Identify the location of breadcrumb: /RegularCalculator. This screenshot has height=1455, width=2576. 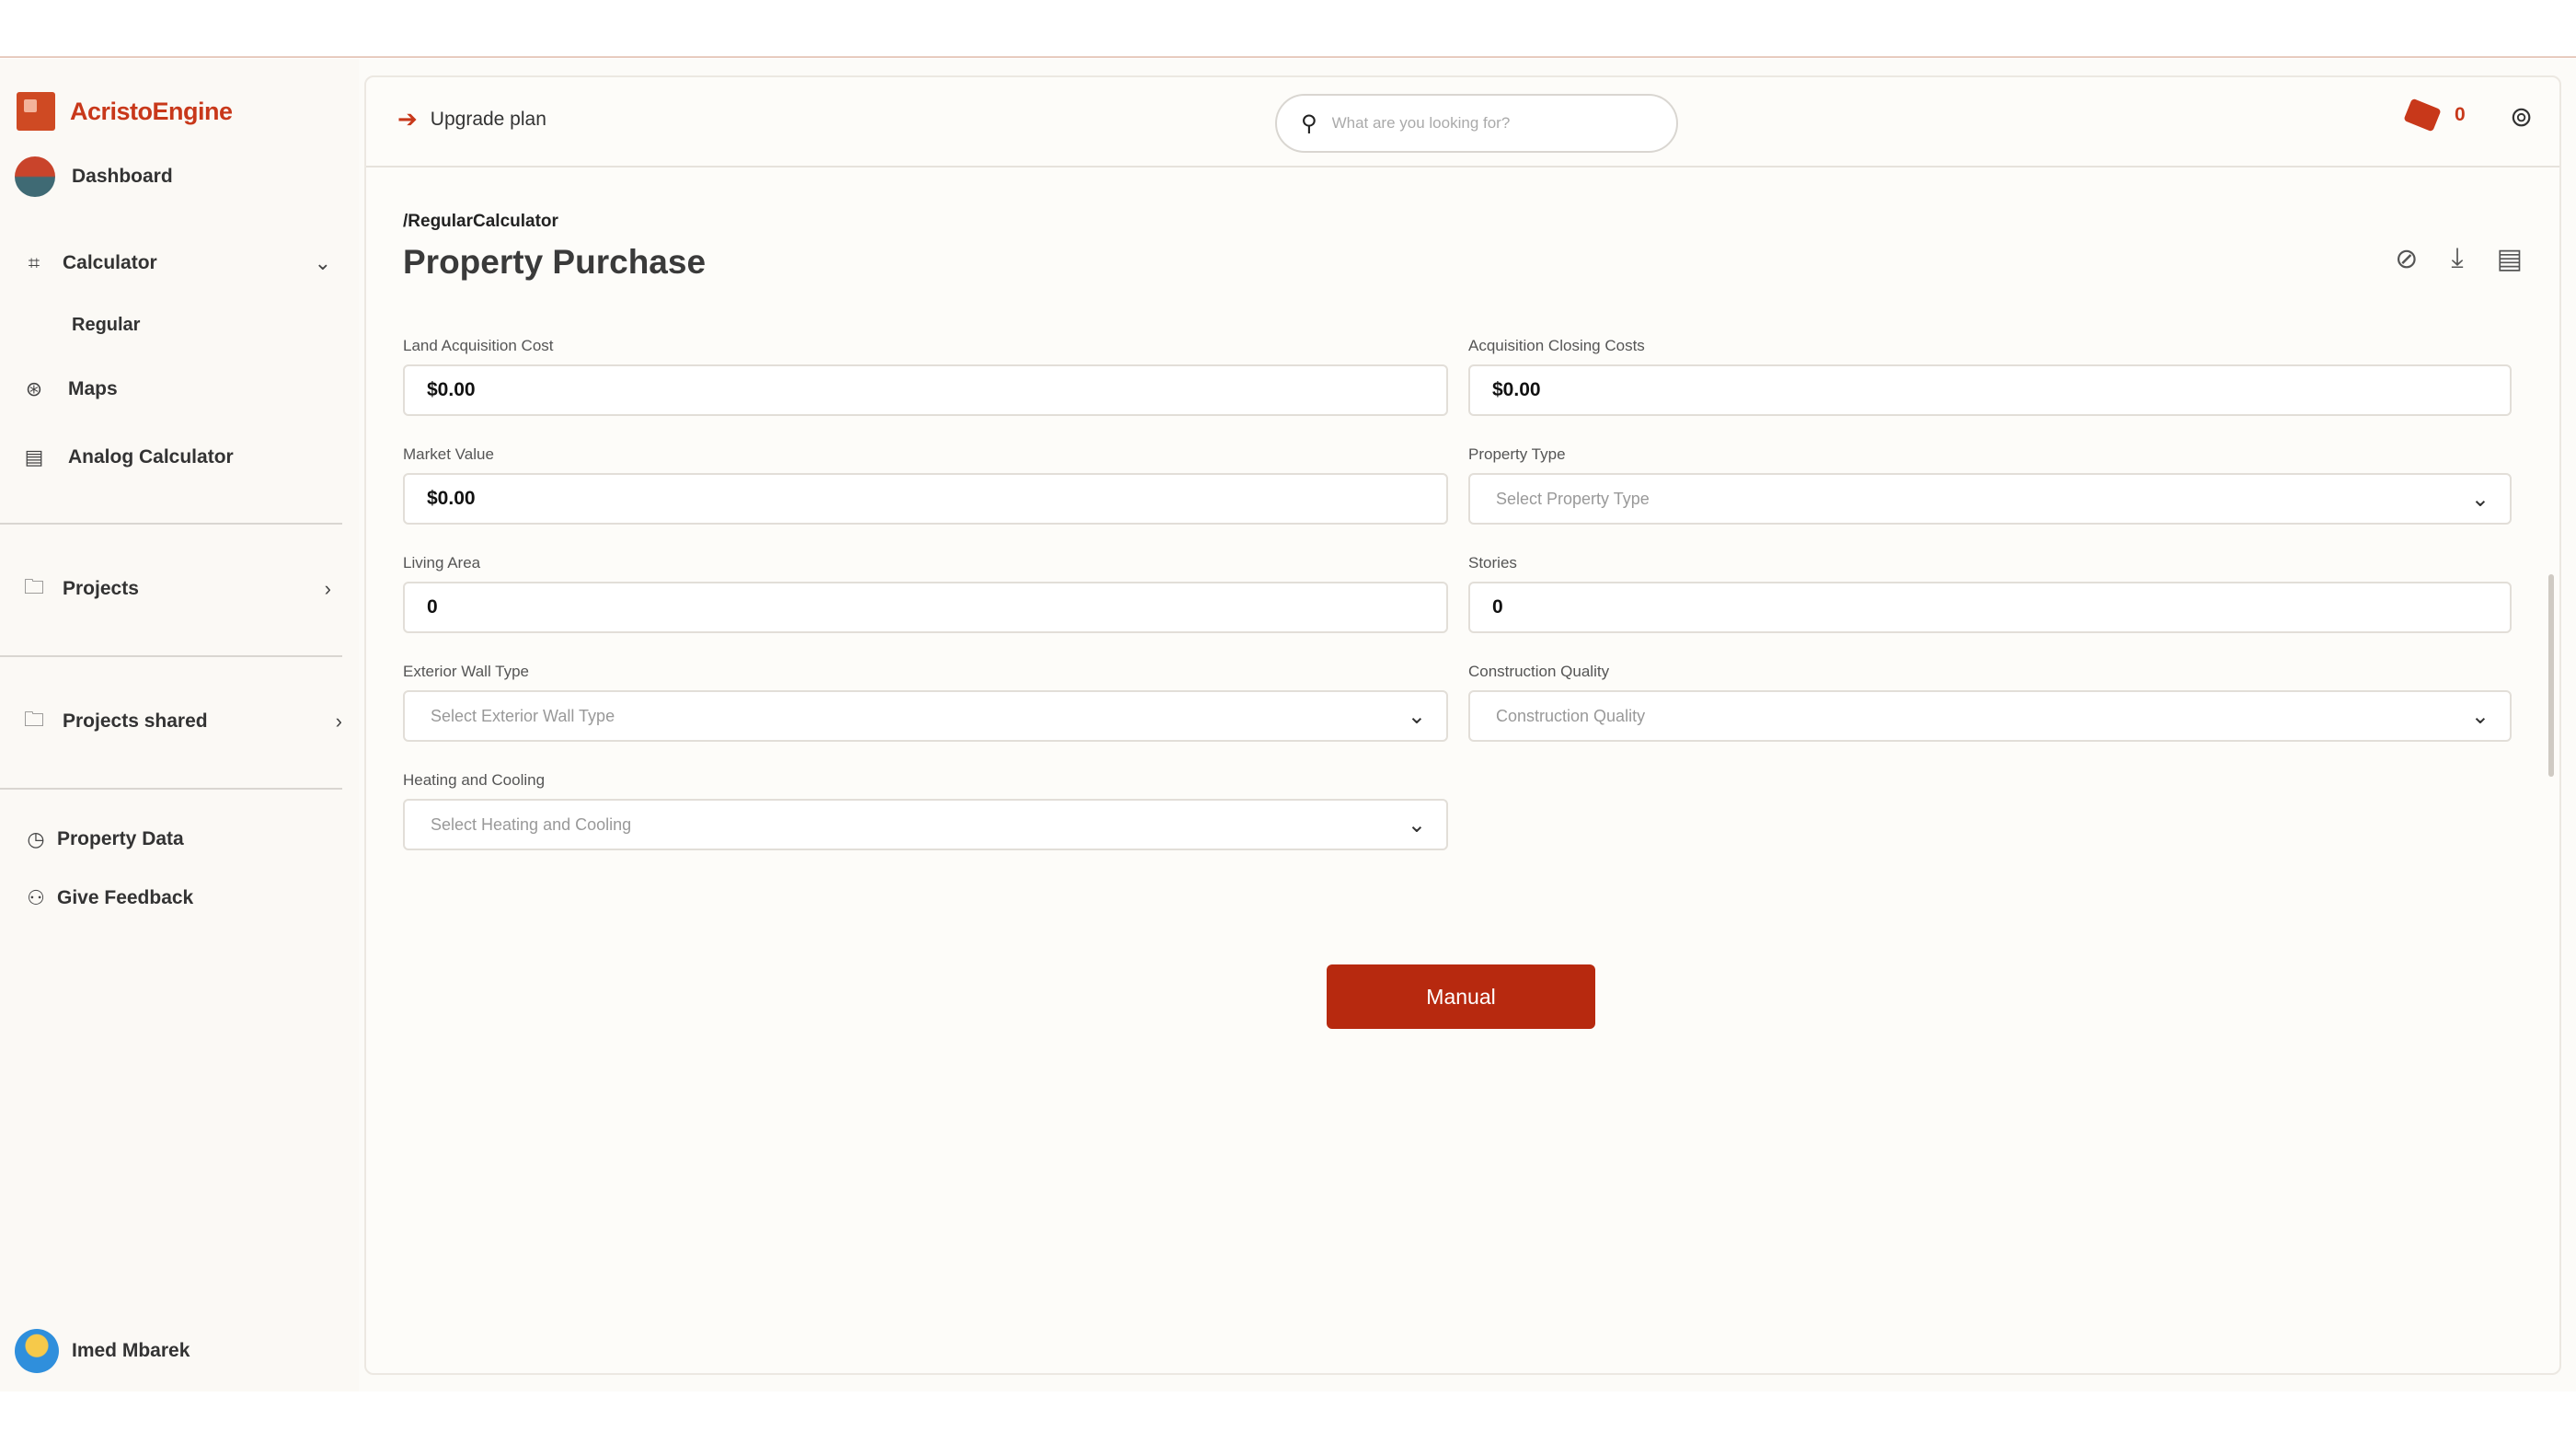
(480, 221).